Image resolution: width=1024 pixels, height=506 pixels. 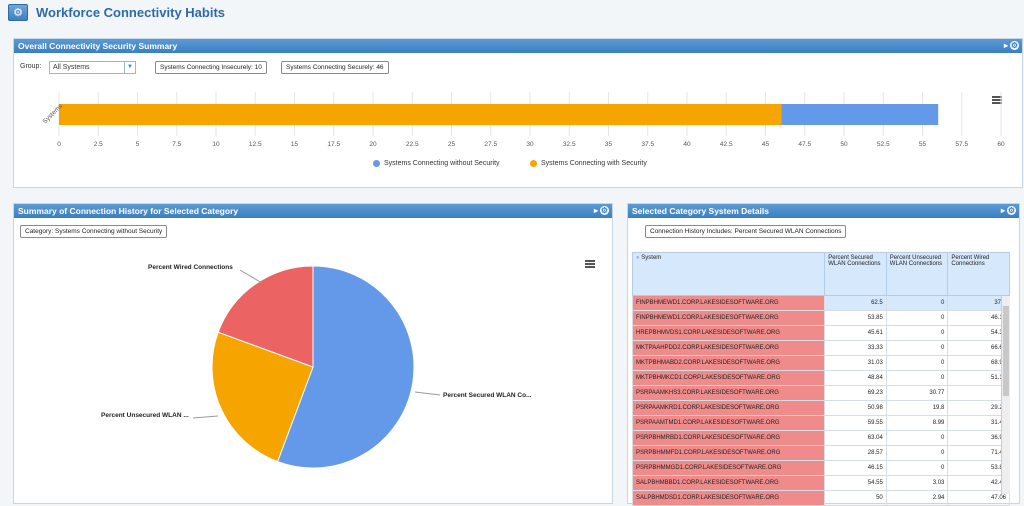 What do you see at coordinates (855, 378) in the screenshot?
I see `value-cell: 48.84` at bounding box center [855, 378].